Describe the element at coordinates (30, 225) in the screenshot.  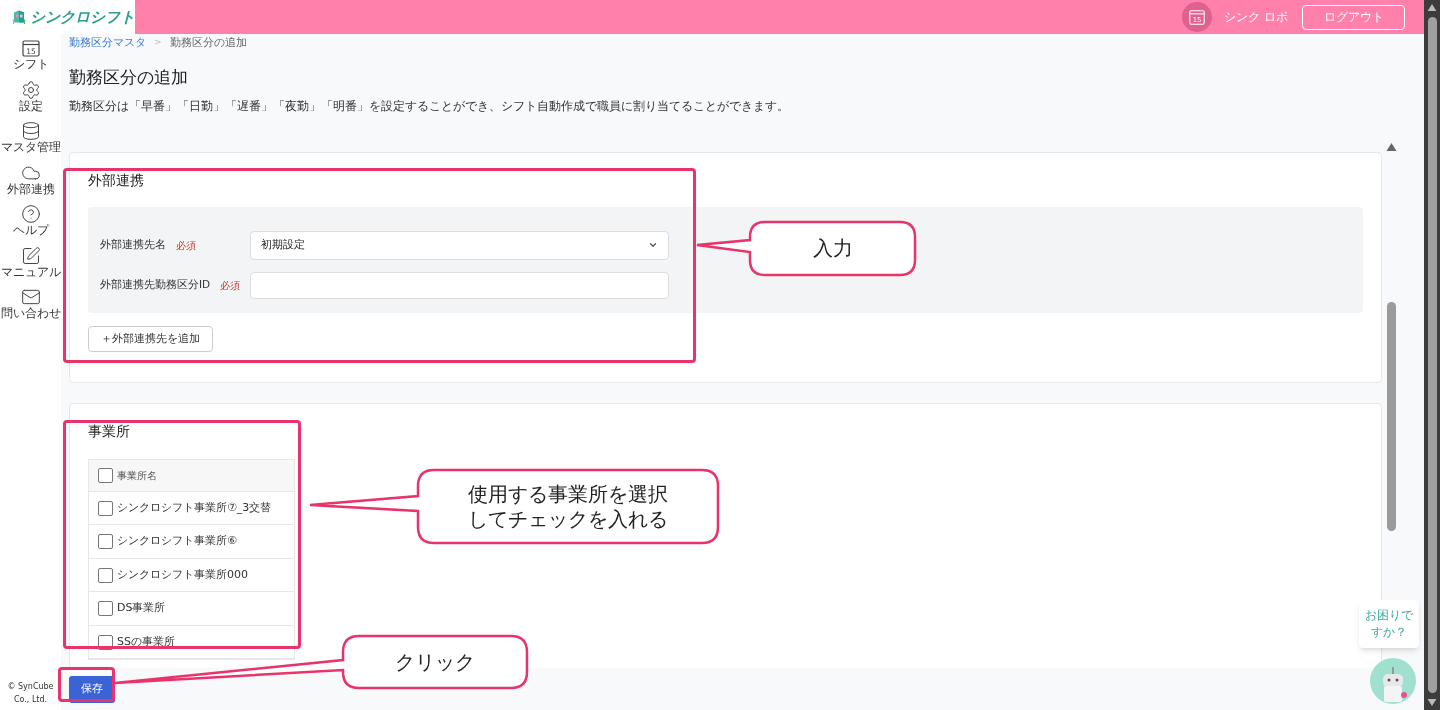
I see `sidebar-item: ヘルプ` at that location.